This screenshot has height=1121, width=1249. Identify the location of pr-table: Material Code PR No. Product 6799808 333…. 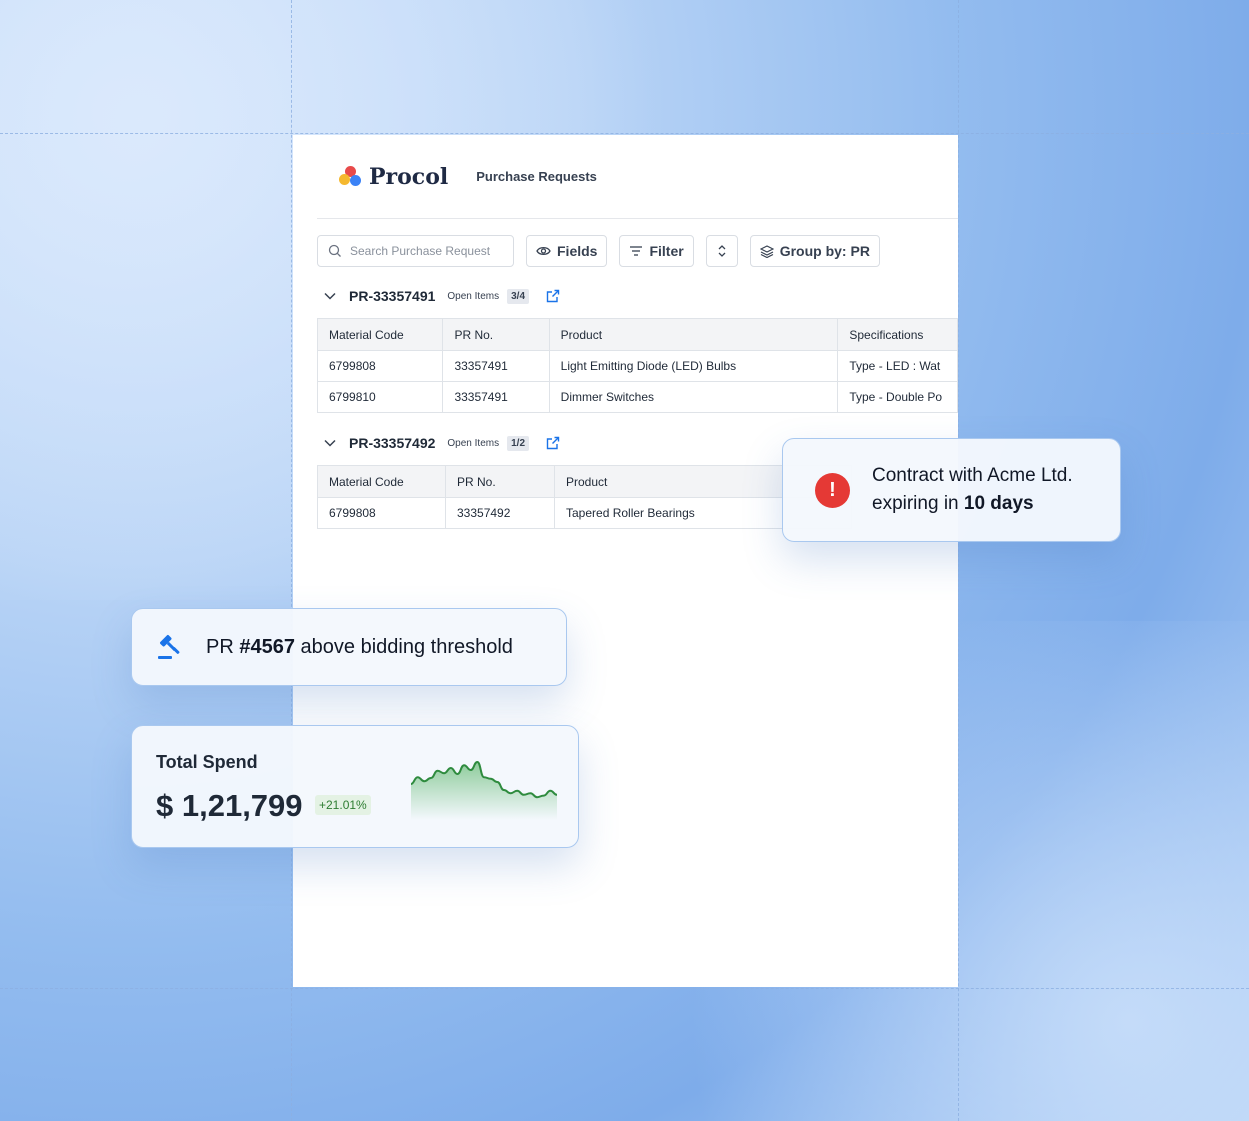
(584, 497).